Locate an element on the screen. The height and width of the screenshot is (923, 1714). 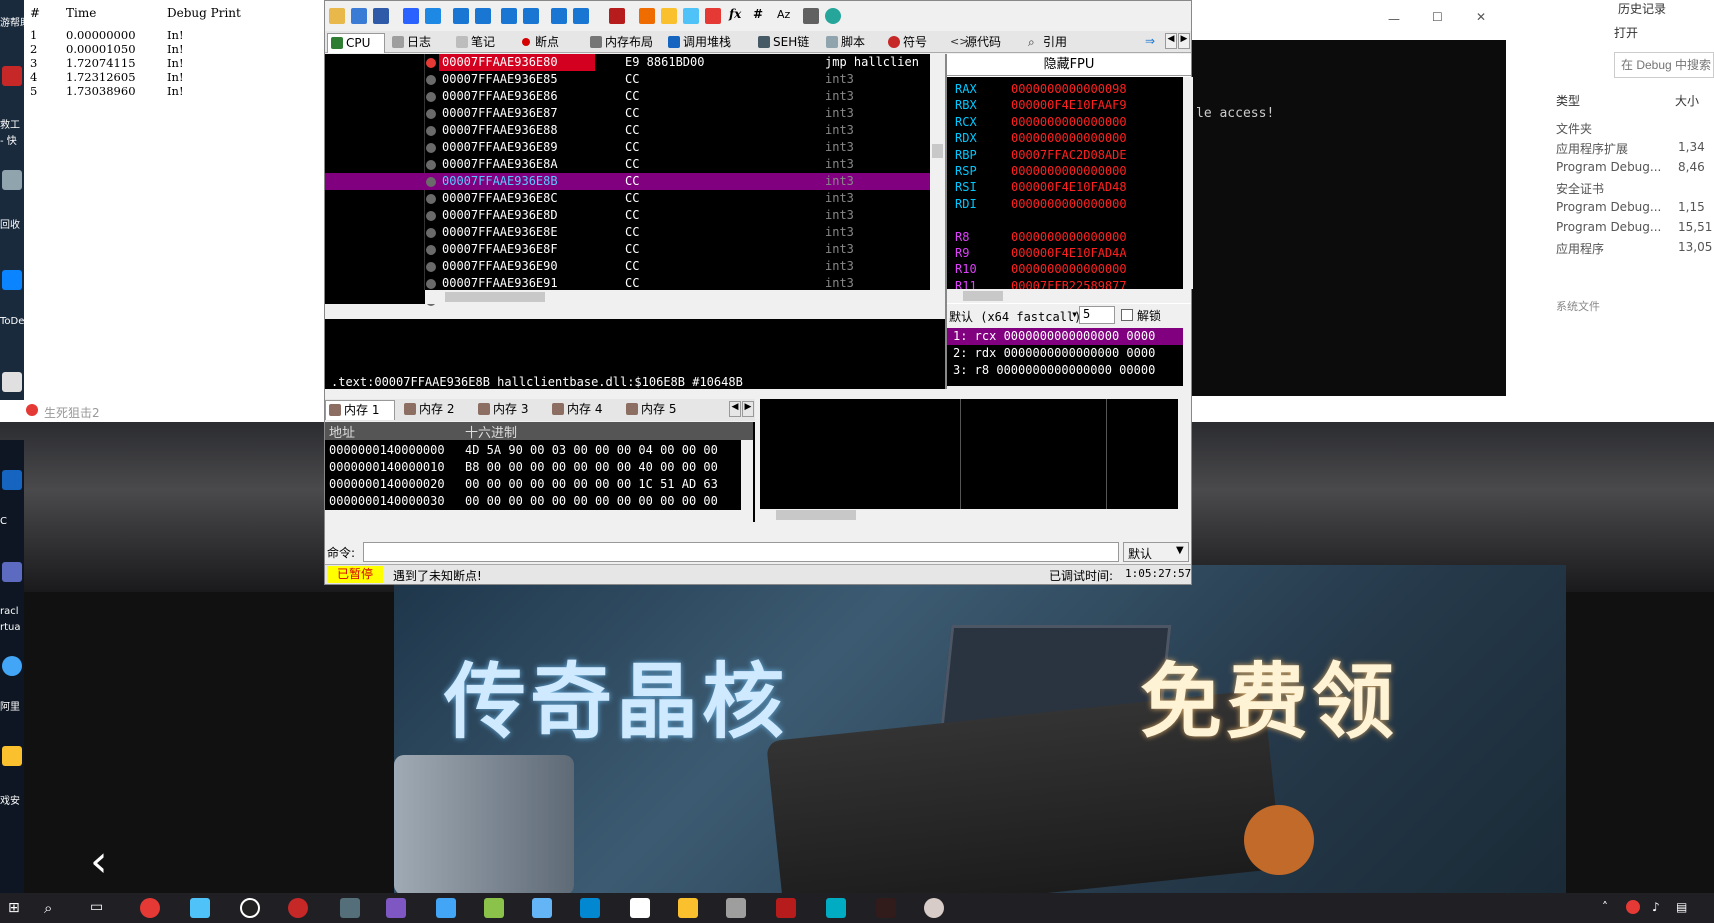
file-type: 安全证书 is located at coordinates (1580, 188).